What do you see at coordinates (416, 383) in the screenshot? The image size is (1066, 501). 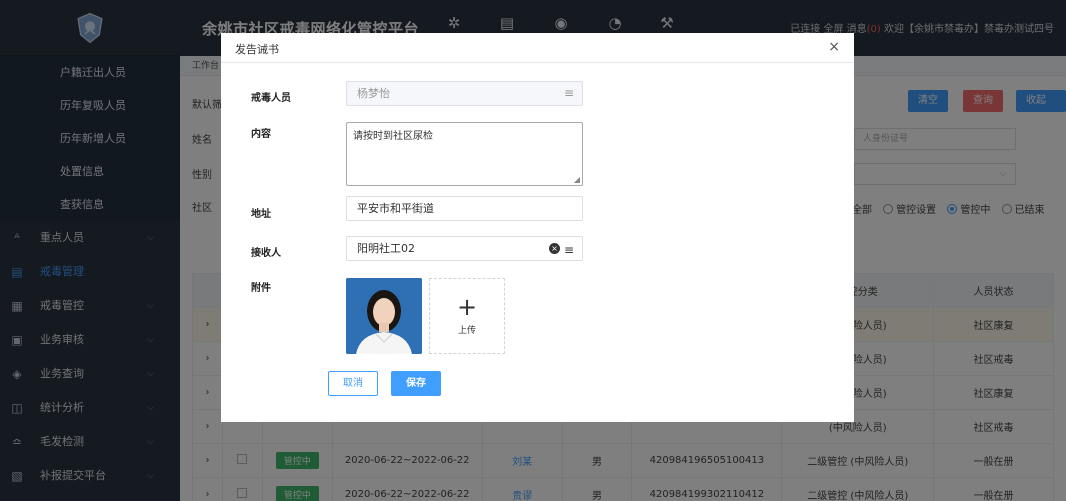 I see `save-button: 保存` at bounding box center [416, 383].